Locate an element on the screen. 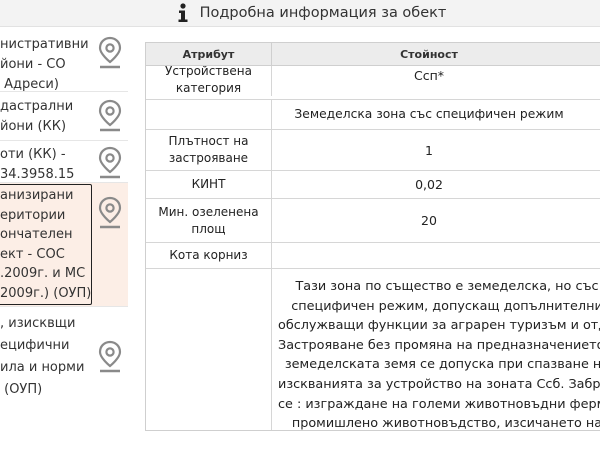 Image resolution: width=600 pixels, height=450 pixels. info-icon is located at coordinates (183, 12).